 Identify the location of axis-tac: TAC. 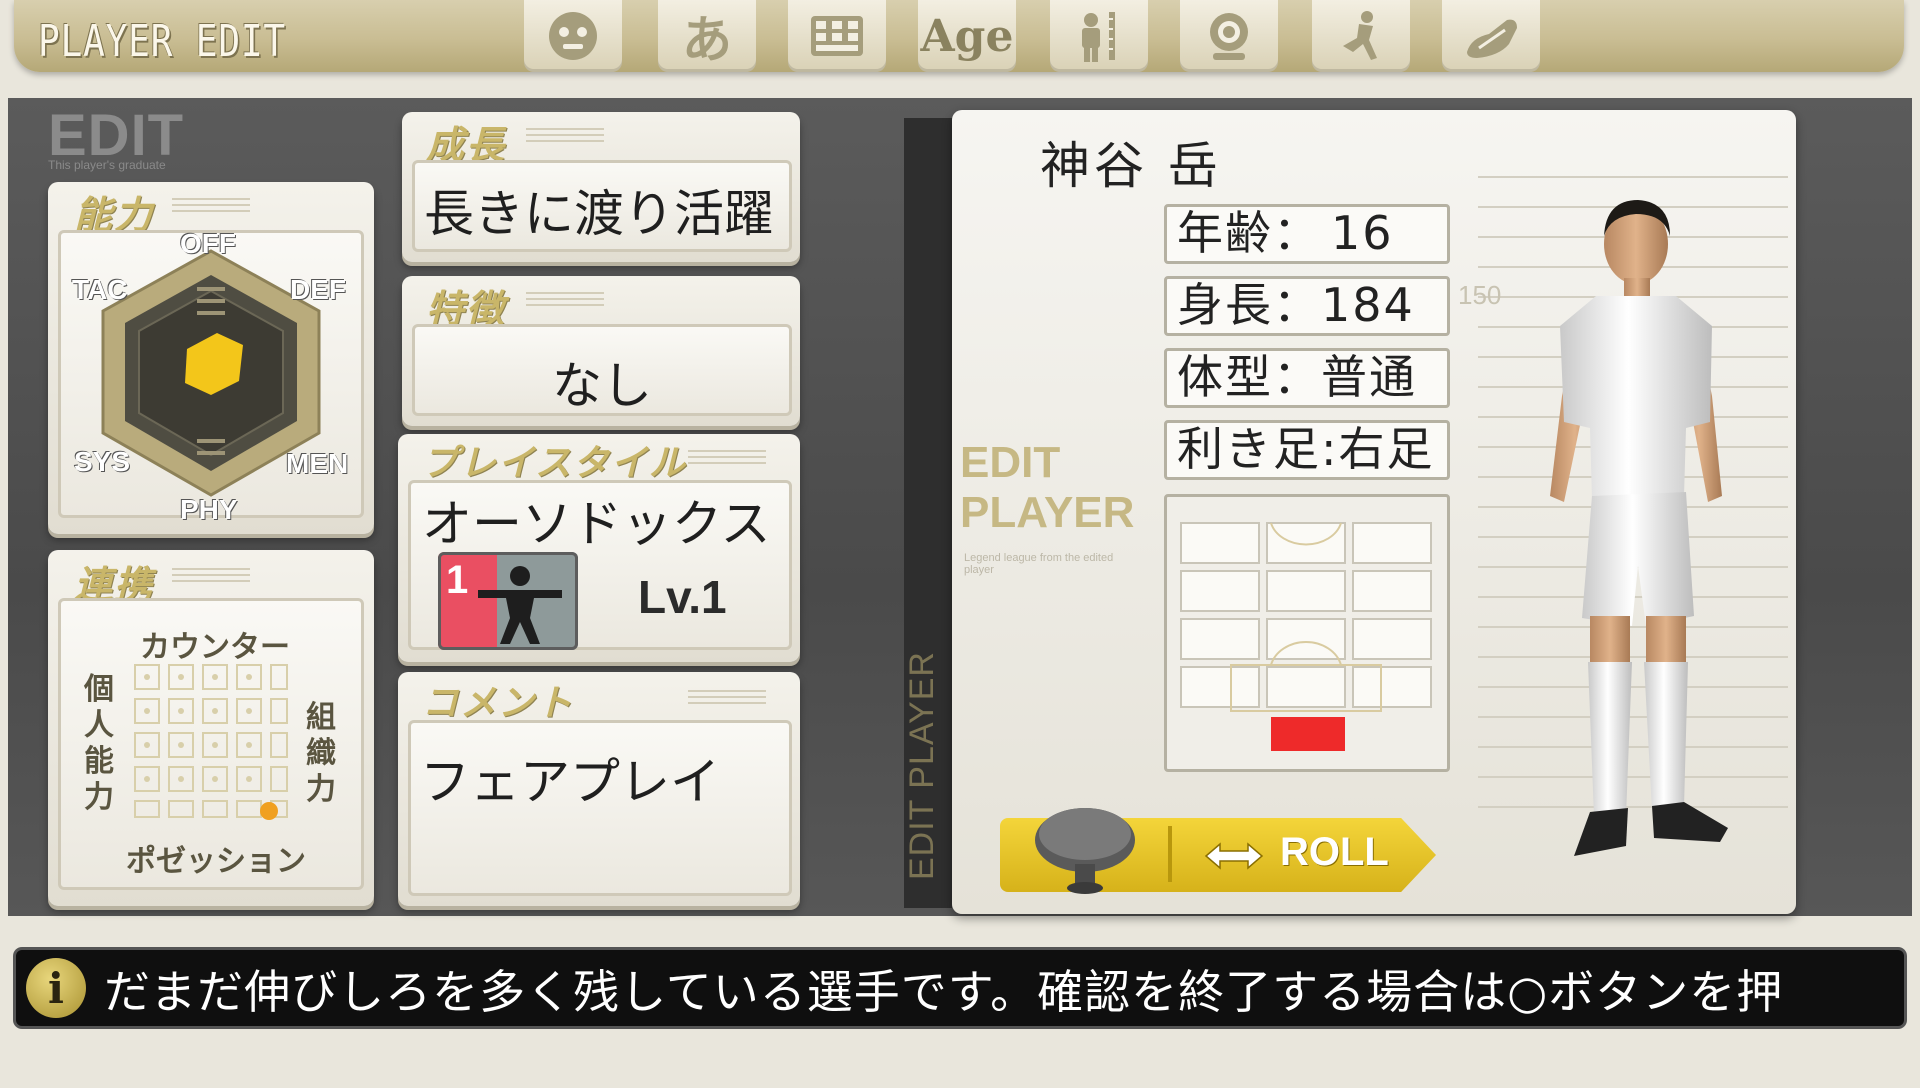
(100, 289).